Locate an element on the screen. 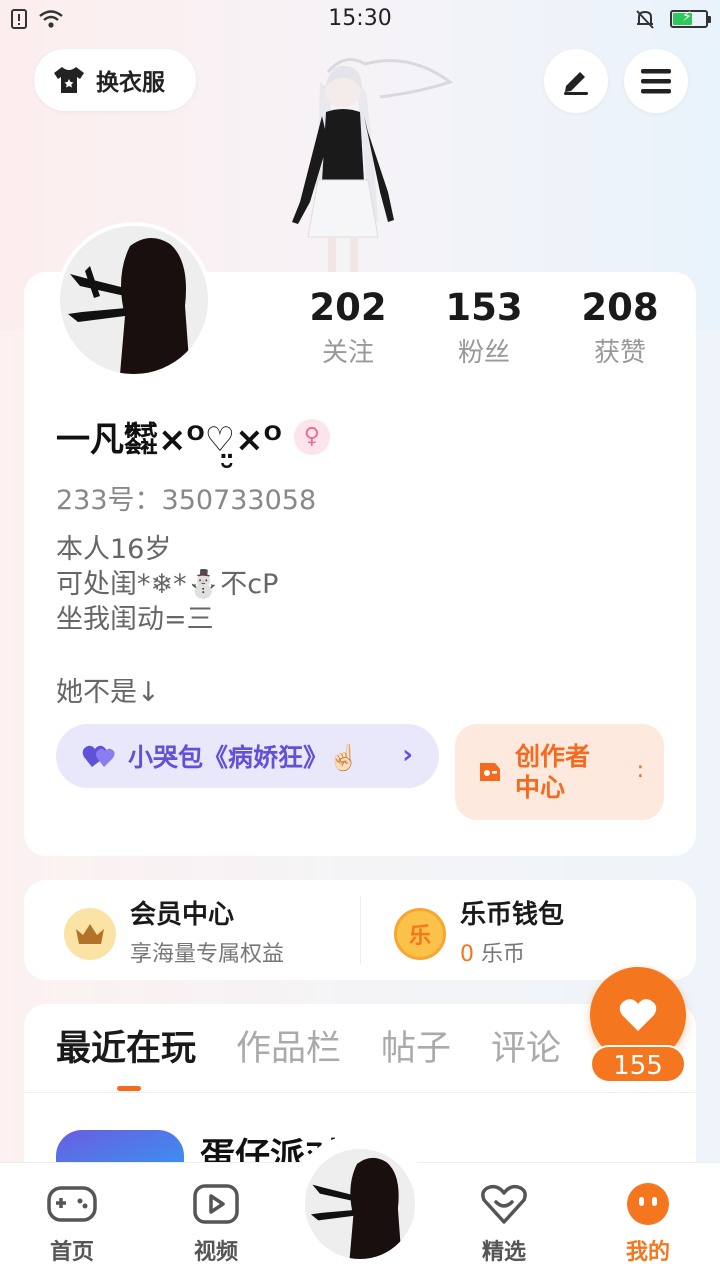 Image resolution: width=720 pixels, height=1280 pixels. crown-icon is located at coordinates (90, 934).